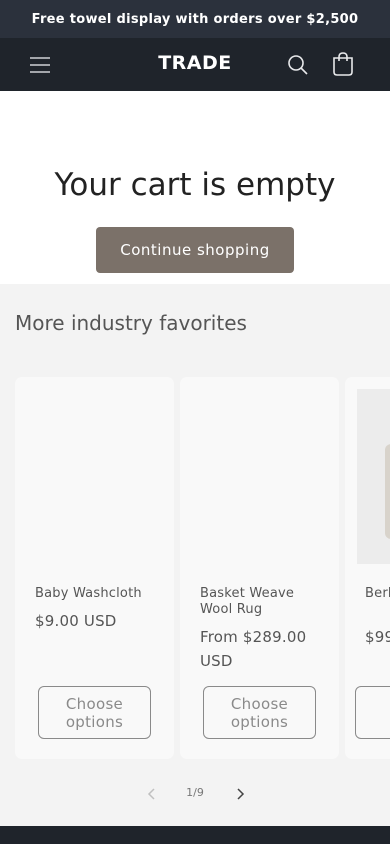 The height and width of the screenshot is (844, 390). I want to click on hamburger-menu-icon, so click(40, 65).